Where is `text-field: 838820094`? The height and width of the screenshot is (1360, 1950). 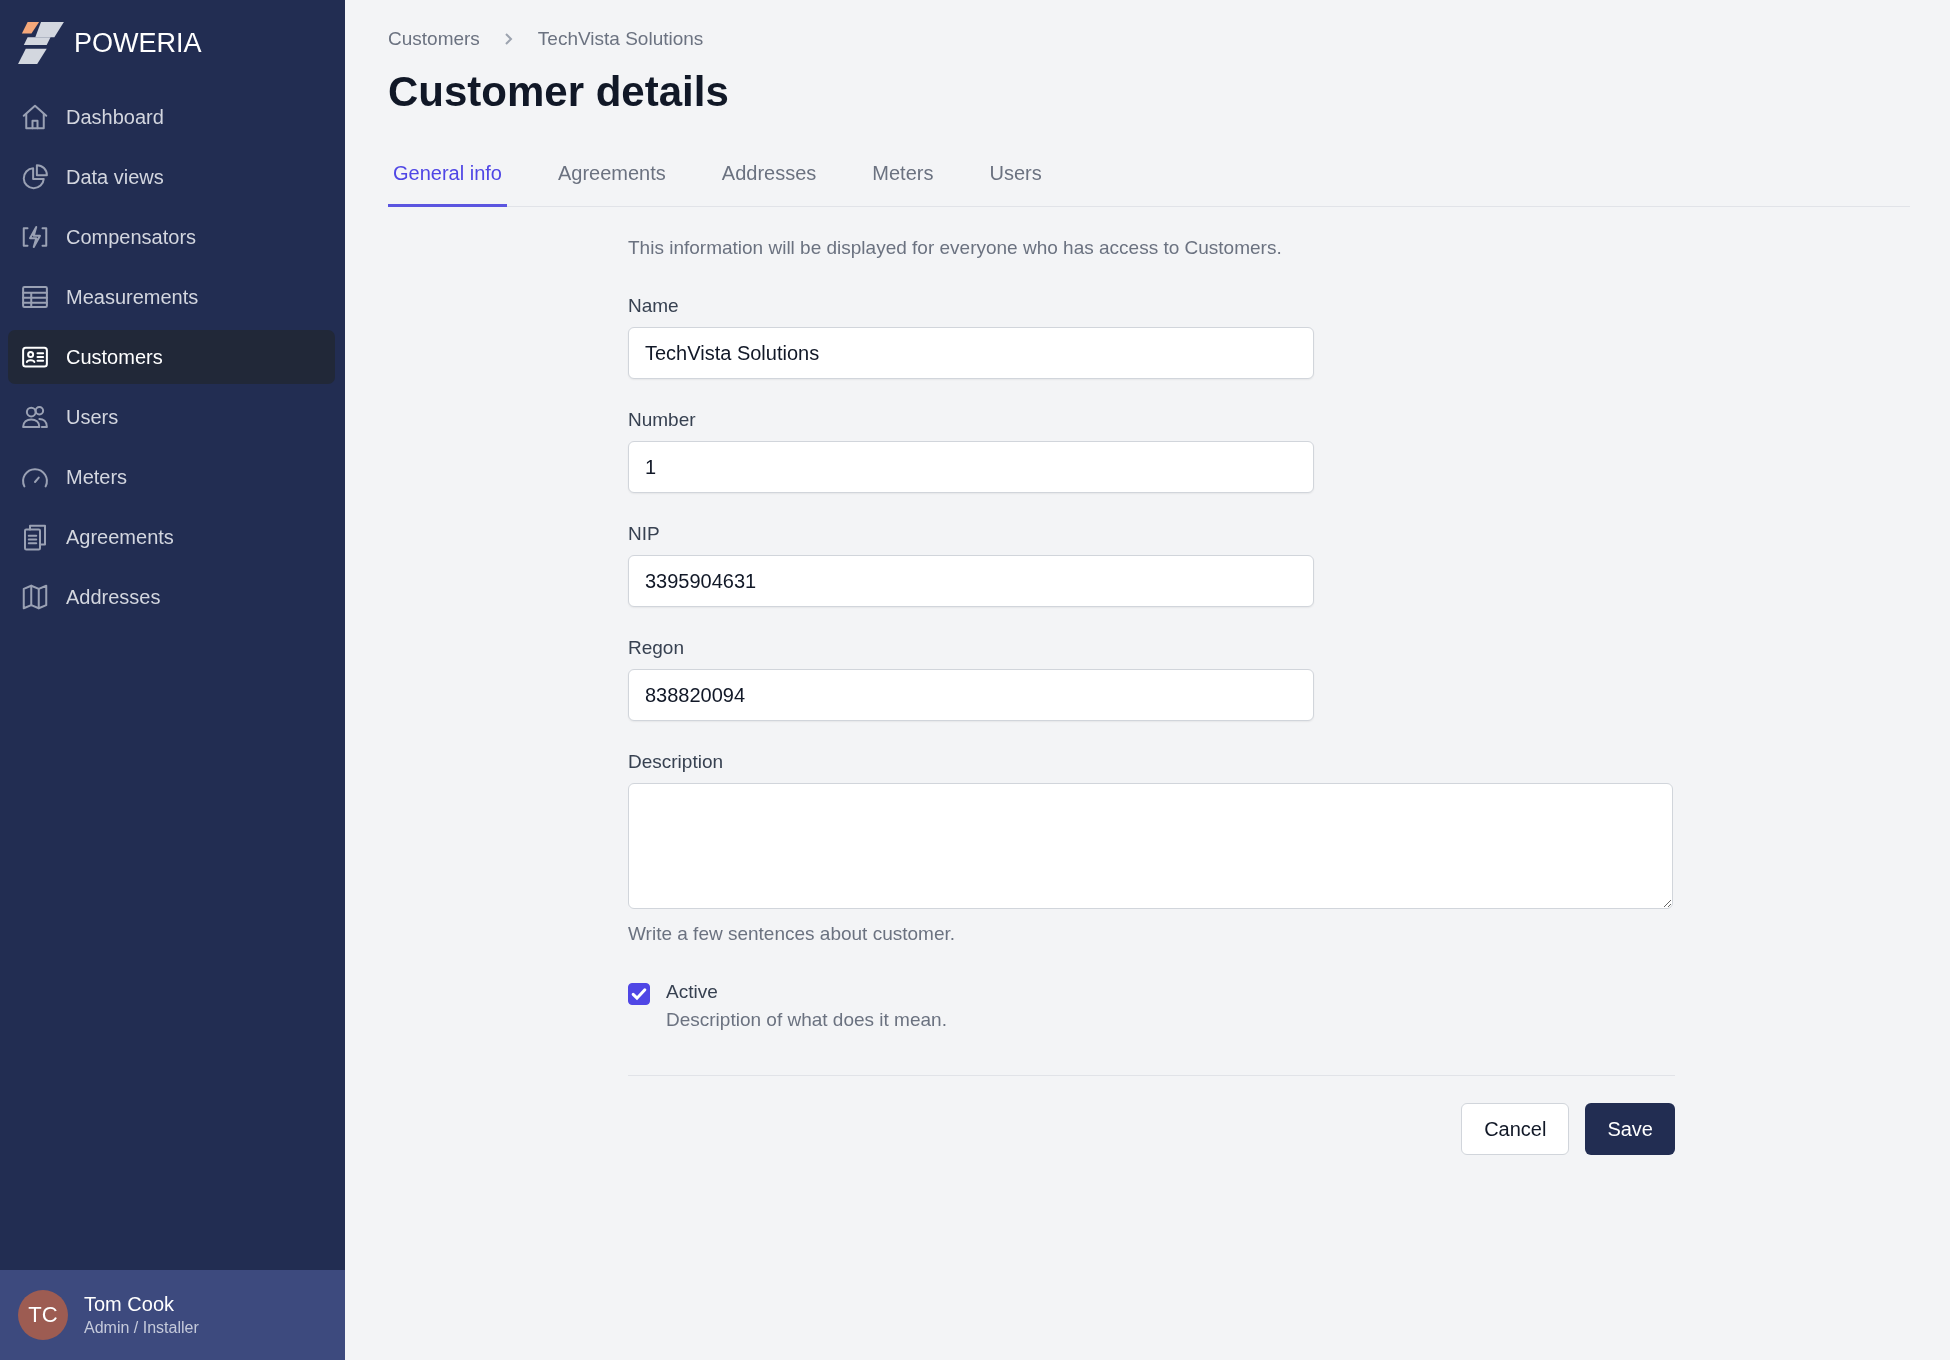 text-field: 838820094 is located at coordinates (971, 695).